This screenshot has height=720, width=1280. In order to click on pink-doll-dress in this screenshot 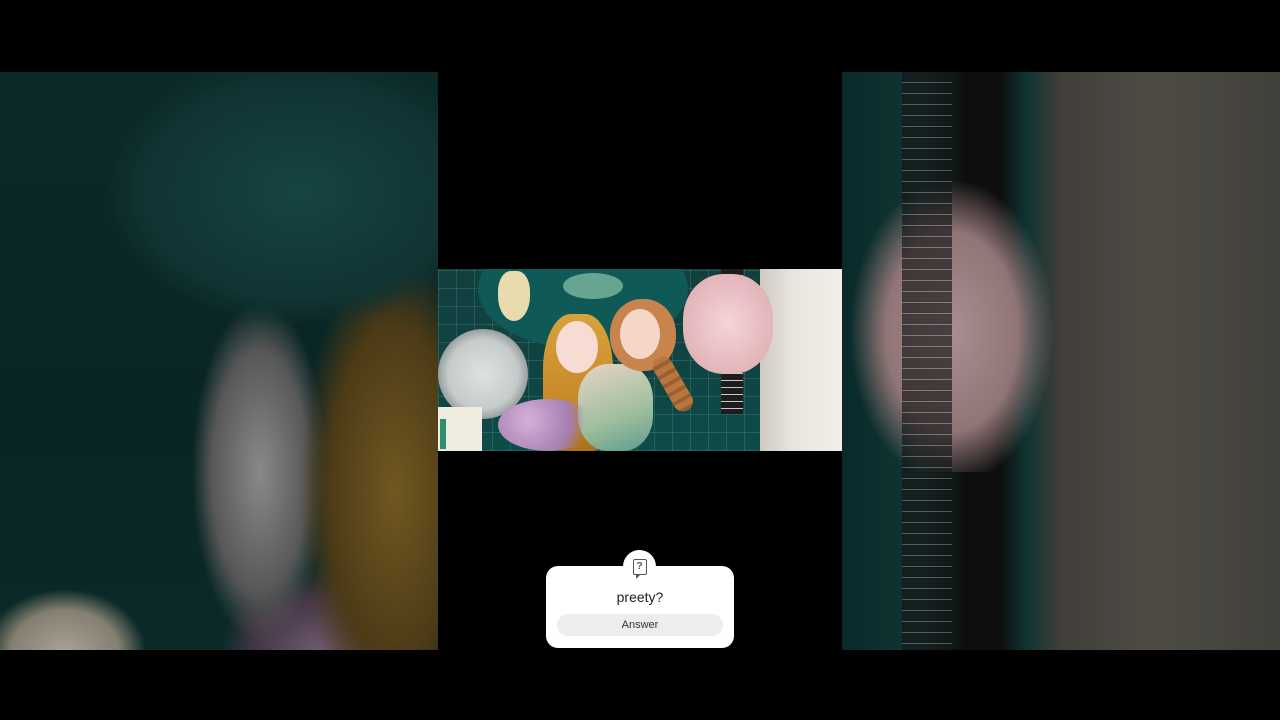, I will do `click(728, 324)`.